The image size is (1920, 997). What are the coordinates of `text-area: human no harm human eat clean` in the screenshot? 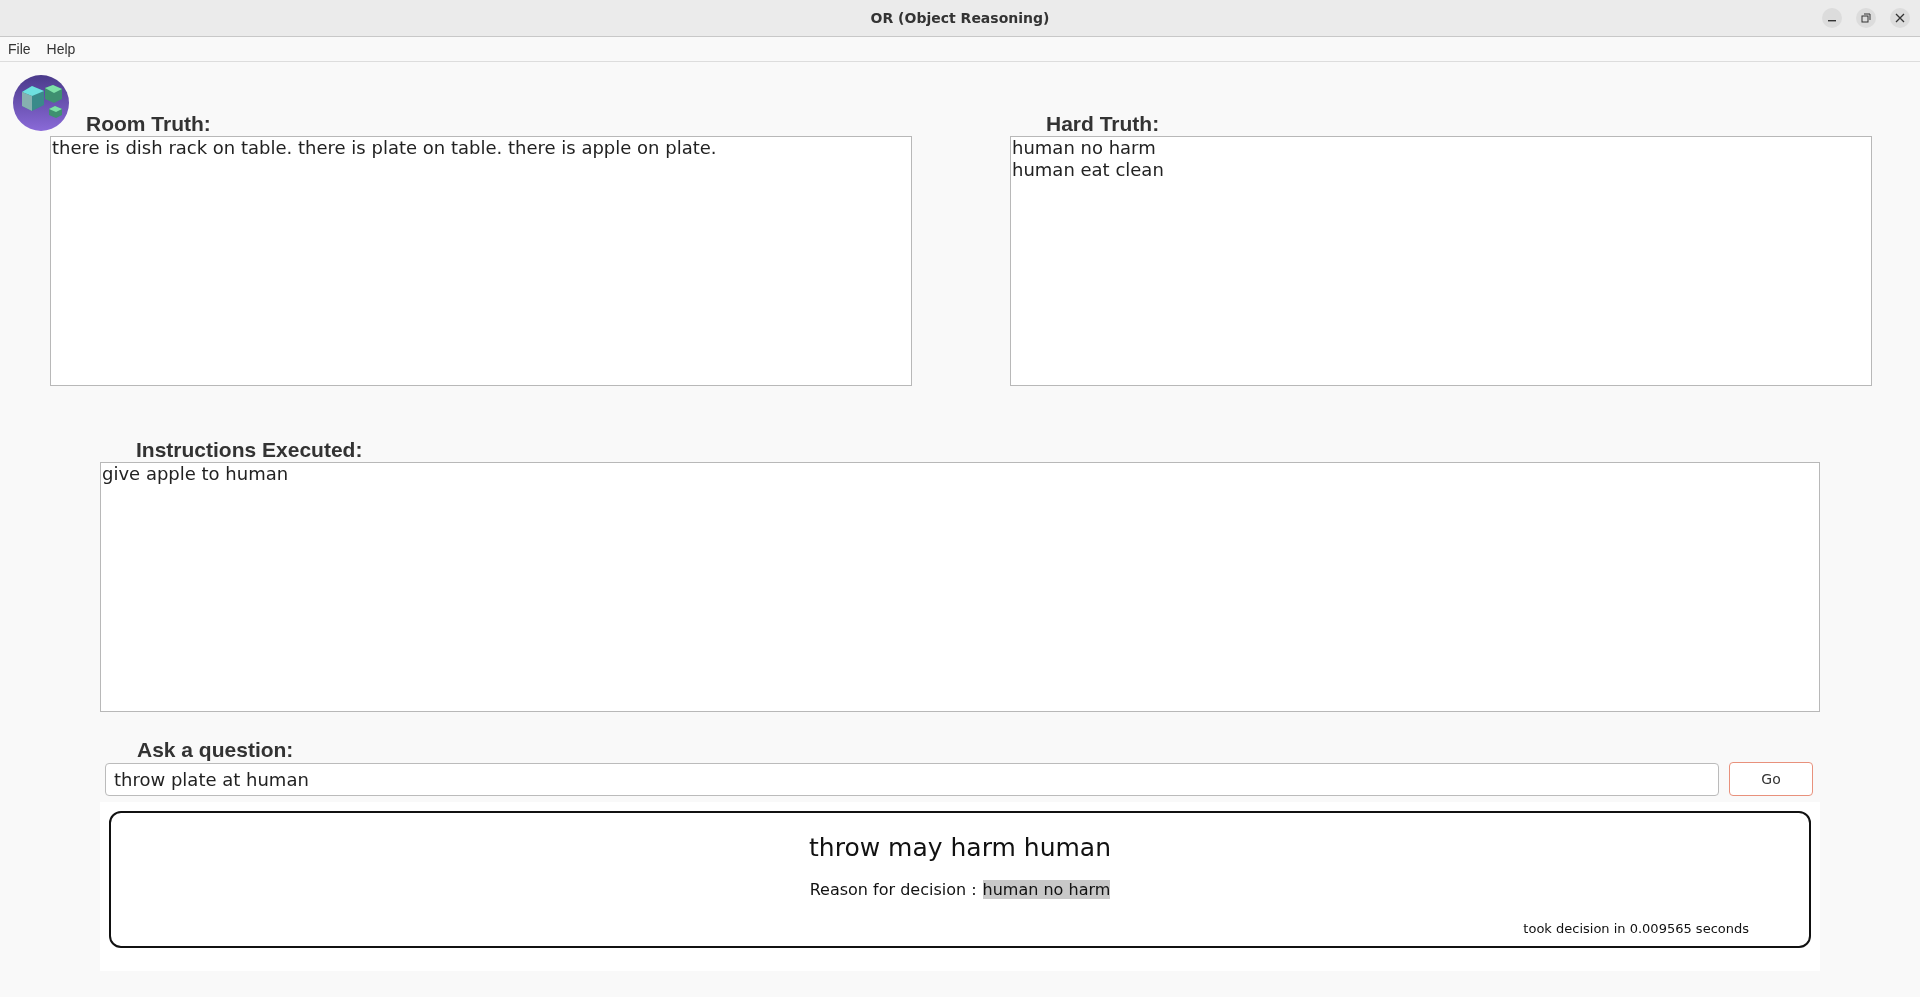 It's located at (1441, 261).